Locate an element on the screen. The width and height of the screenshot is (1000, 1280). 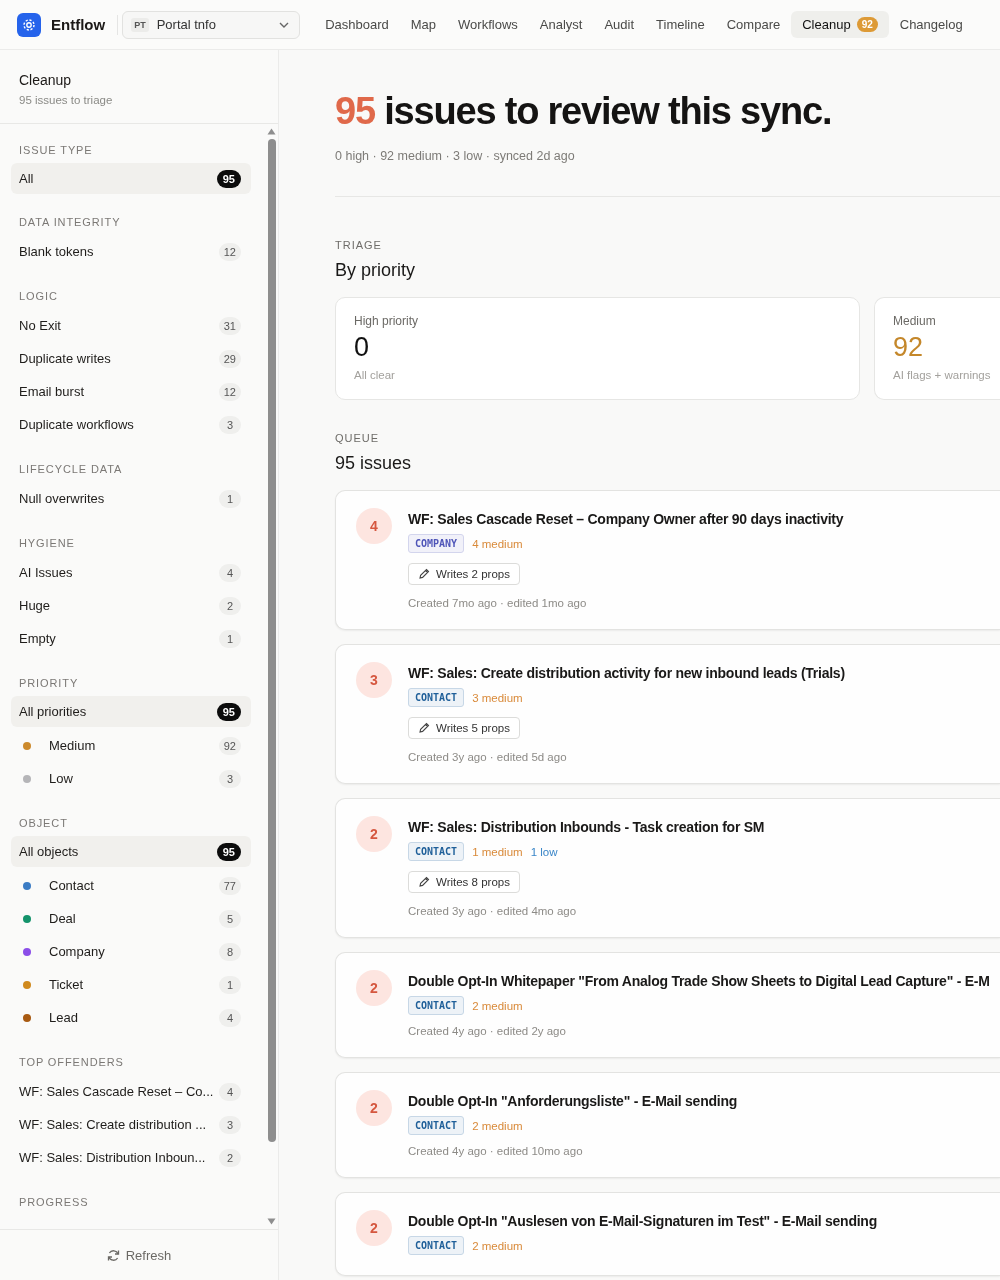
filter-item: All priorities 95 is located at coordinates (131, 711).